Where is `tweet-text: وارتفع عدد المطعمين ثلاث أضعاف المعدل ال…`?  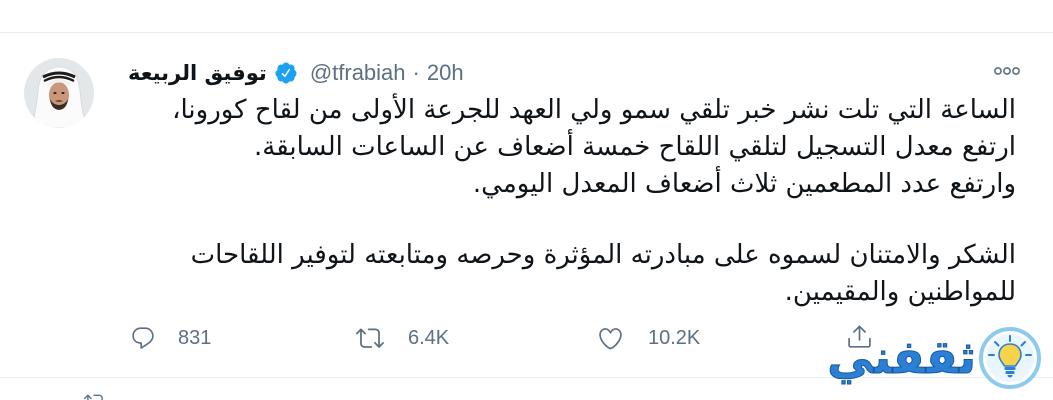
tweet-text: وارتفع عدد المطعمين ثلاث أضعاف المعدل ال… is located at coordinates (744, 184).